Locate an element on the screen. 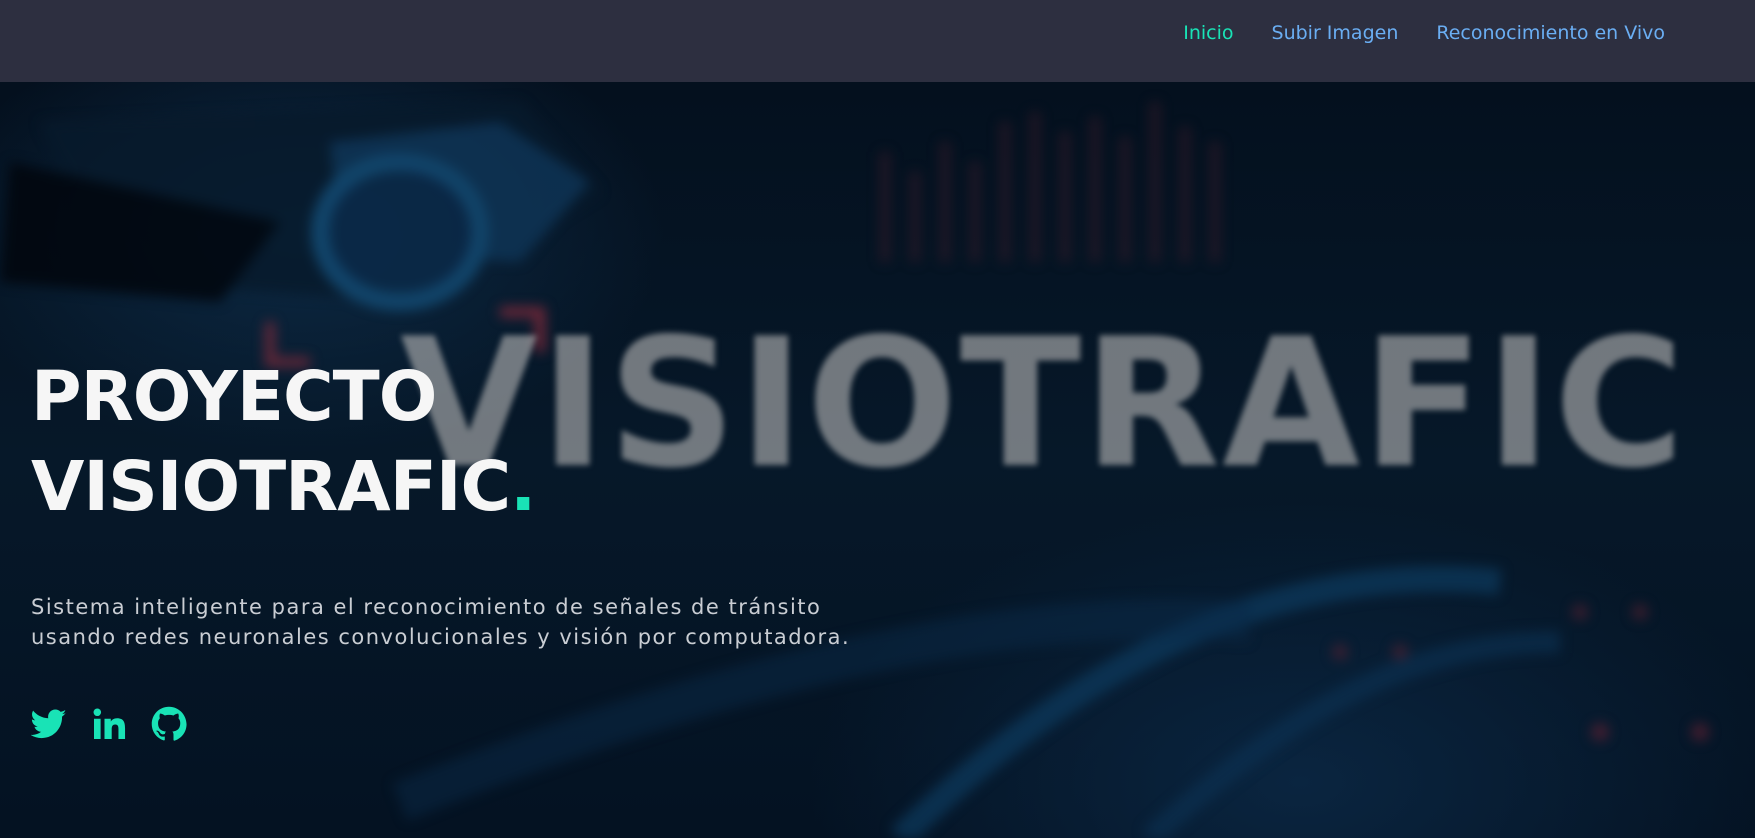 This screenshot has width=1755, height=838. security-camera-icon is located at coordinates (300, 206).